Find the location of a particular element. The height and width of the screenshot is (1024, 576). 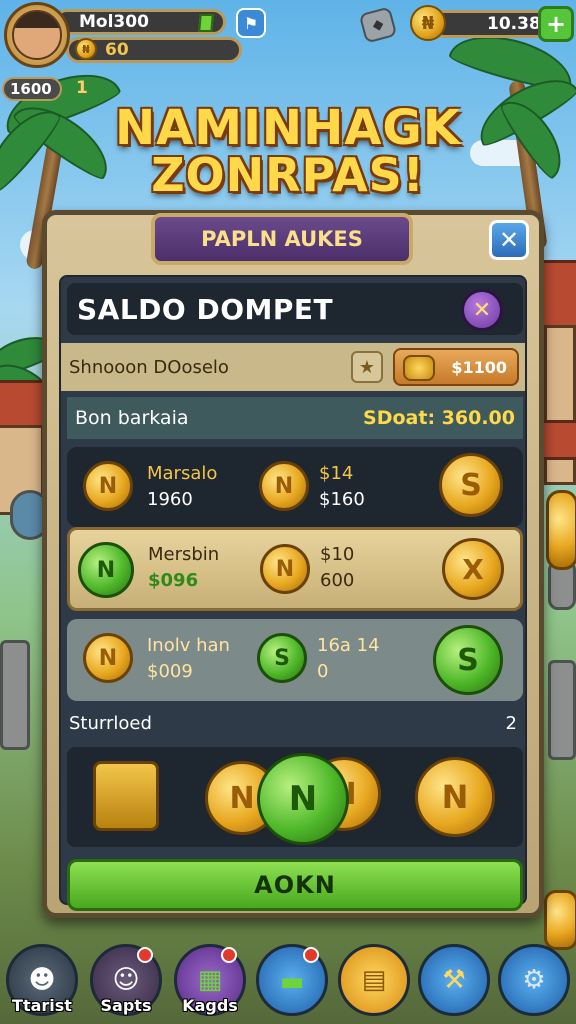

plus-icon: + is located at coordinates (556, 24).